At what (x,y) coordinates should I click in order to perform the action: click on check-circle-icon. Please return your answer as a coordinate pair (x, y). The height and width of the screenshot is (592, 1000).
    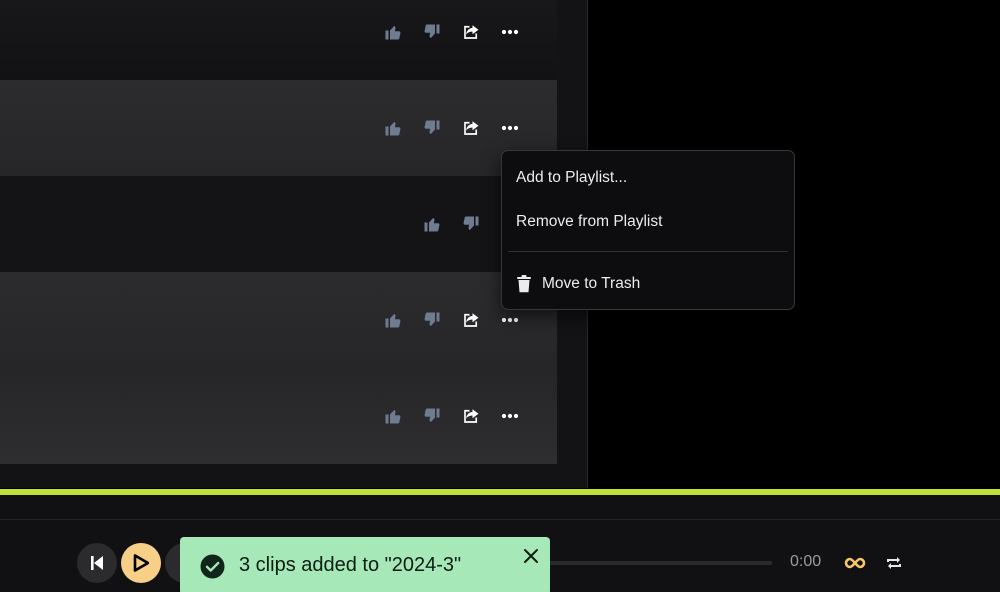
    Looking at the image, I should click on (212, 566).